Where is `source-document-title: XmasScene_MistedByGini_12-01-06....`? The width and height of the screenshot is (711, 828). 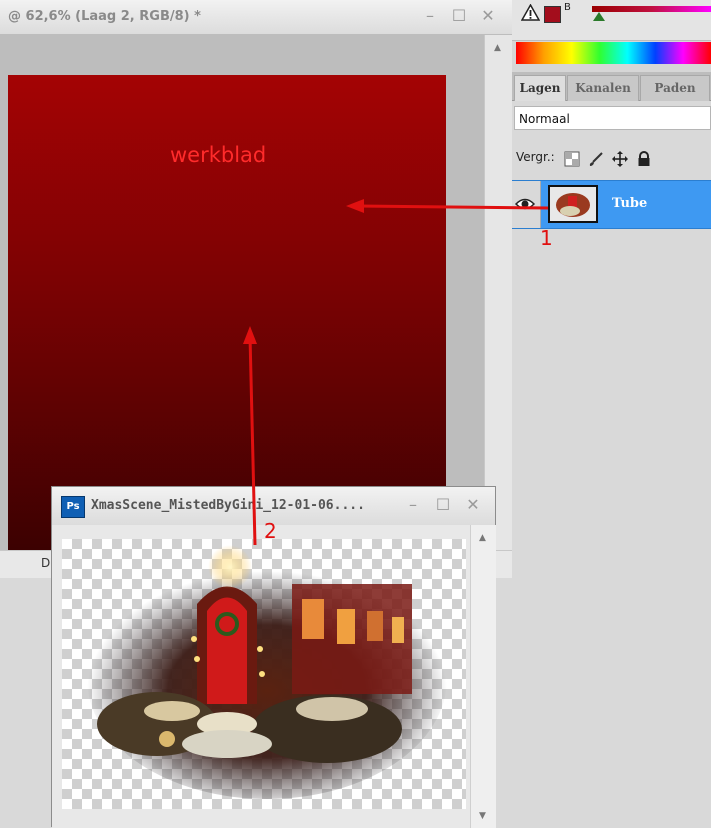
source-document-title: XmasScene_MistedByGini_12-01-06.... is located at coordinates (228, 505).